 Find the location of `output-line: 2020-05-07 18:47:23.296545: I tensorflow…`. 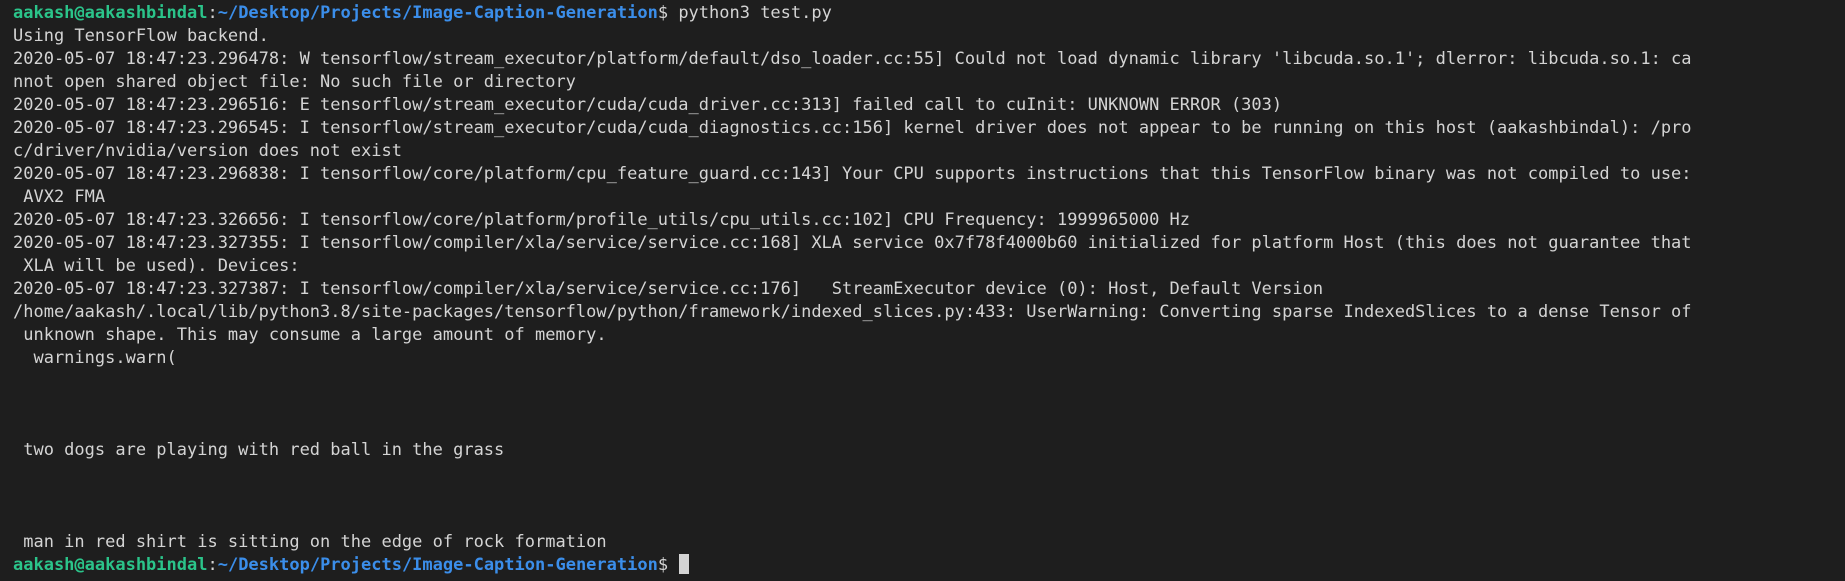

output-line: 2020-05-07 18:47:23.296545: I tensorflow… is located at coordinates (852, 128).